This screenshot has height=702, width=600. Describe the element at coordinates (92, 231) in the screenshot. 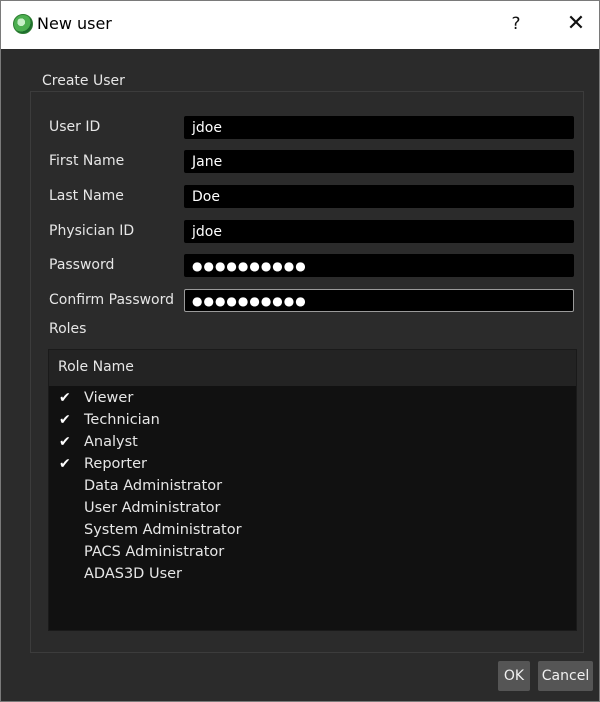

I see `physician-id-label: Physician ID` at that location.